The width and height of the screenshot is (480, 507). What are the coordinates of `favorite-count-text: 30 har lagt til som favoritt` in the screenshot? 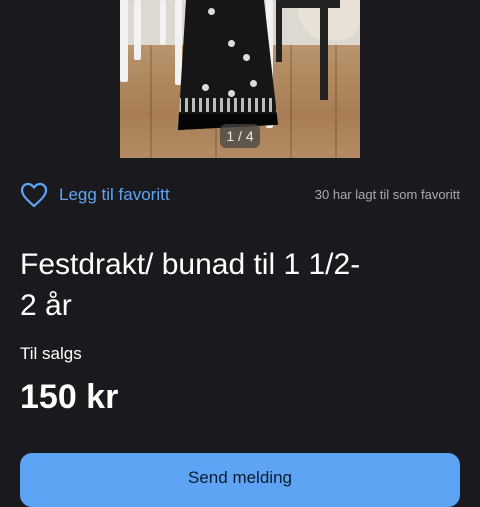 It's located at (387, 194).